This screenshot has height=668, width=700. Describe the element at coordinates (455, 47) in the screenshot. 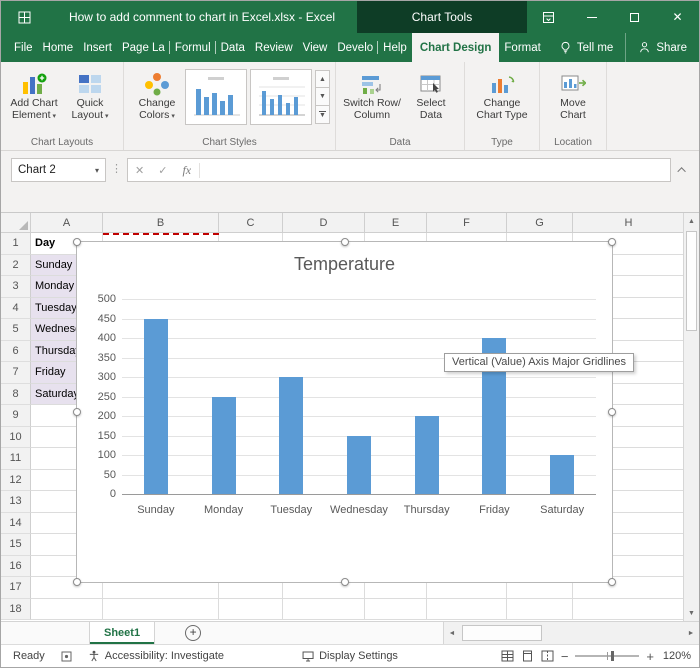

I see `tab-chart-design: Chart Design` at that location.